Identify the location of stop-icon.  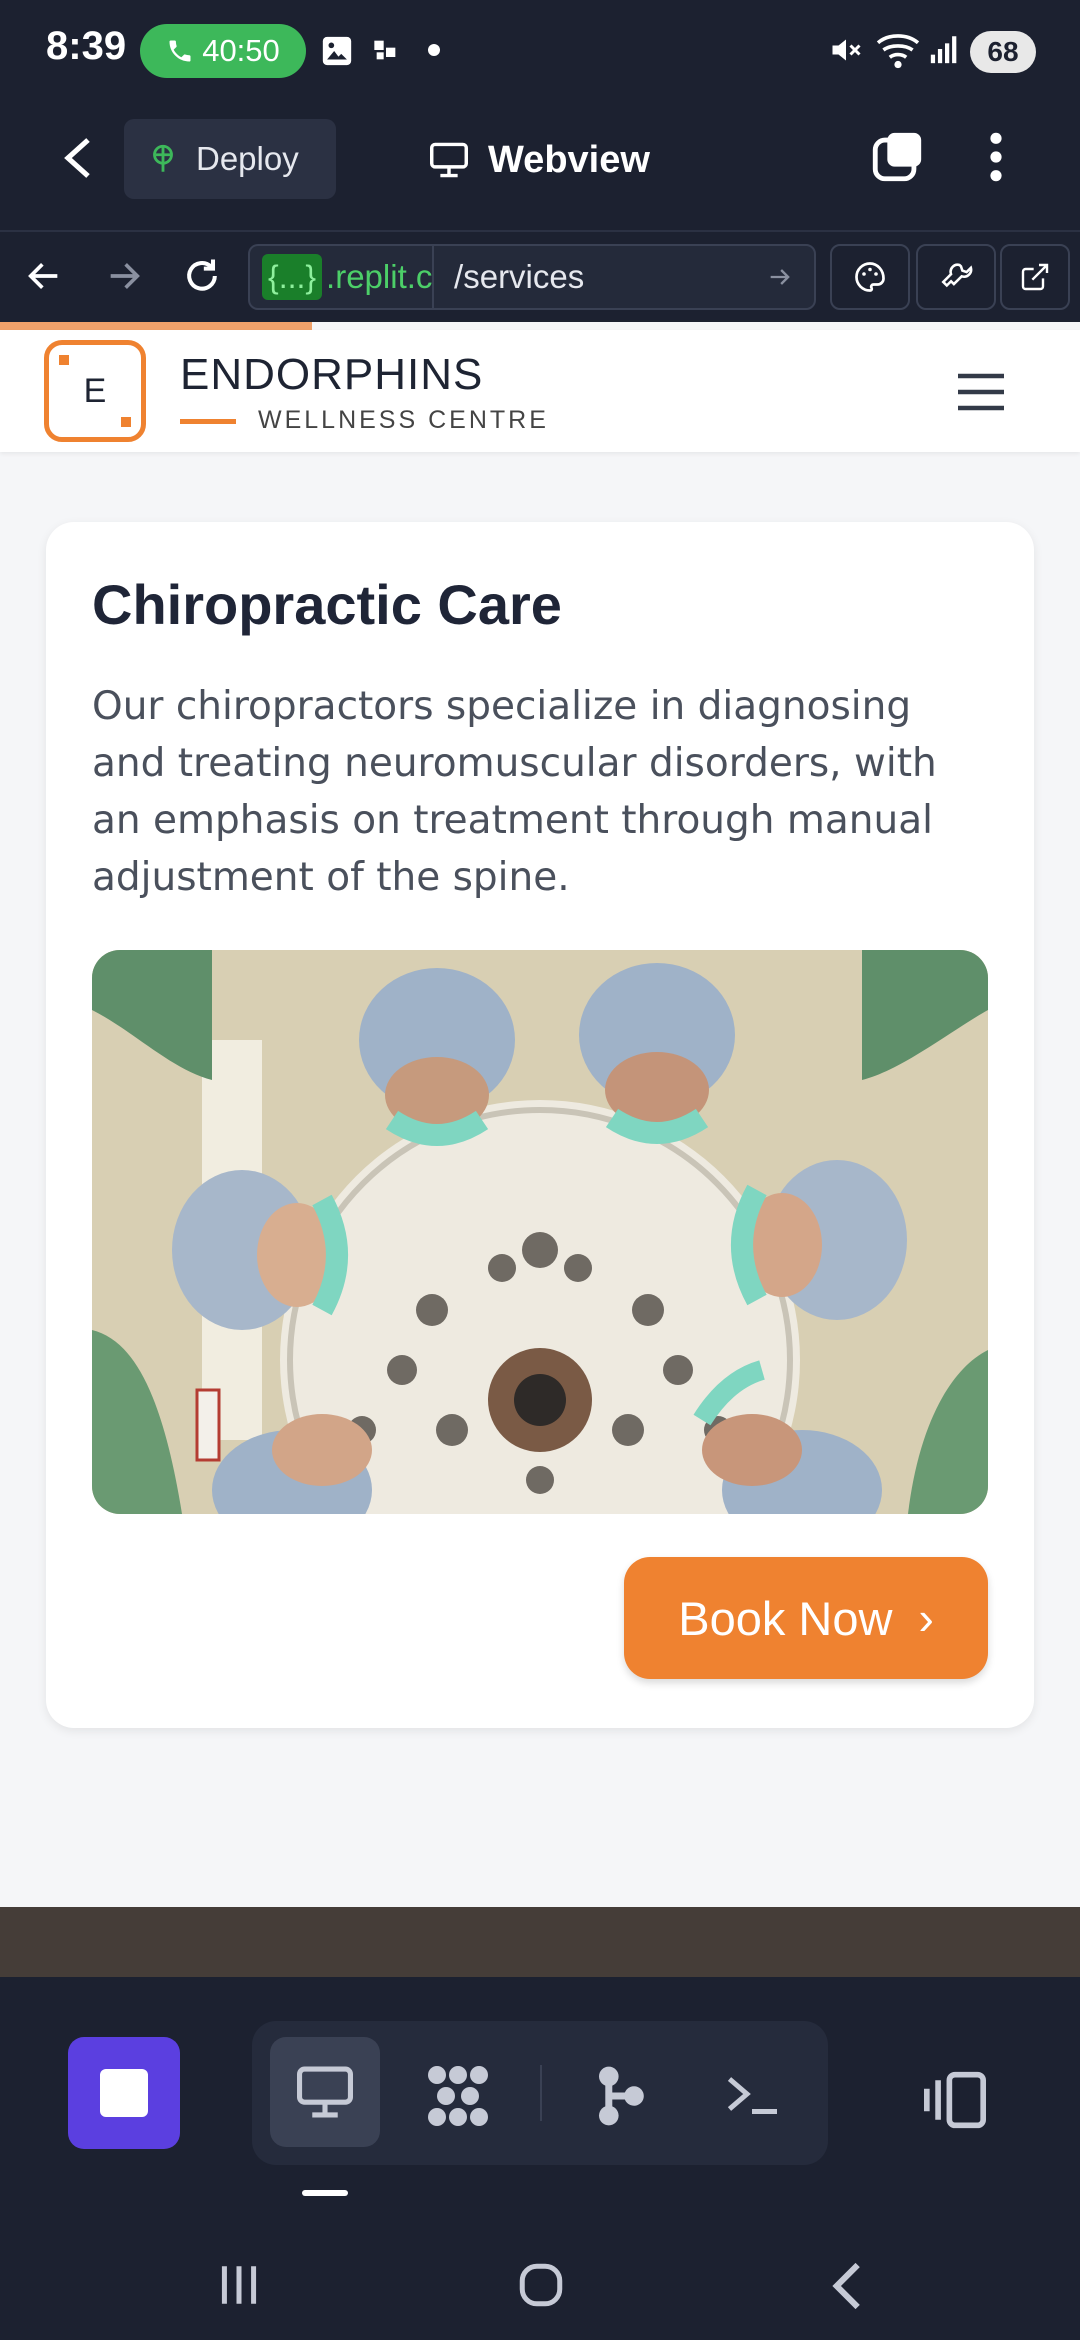
(124, 2093).